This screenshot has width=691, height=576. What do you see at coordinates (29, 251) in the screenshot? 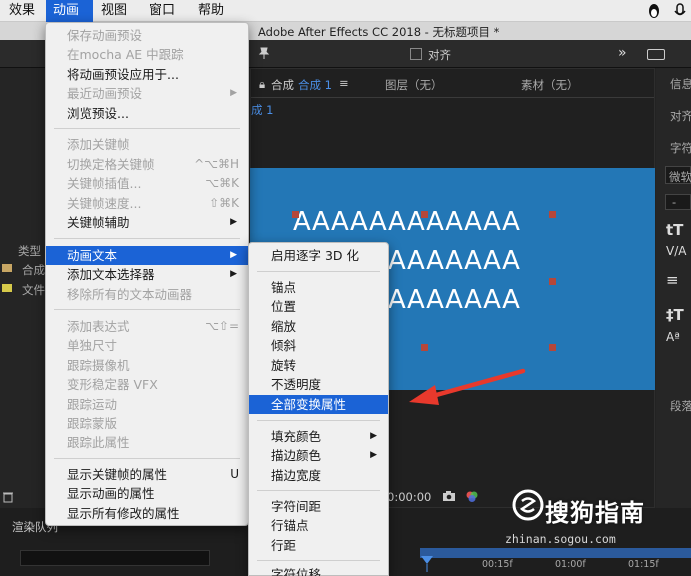
I see `type-column-header: 类型` at bounding box center [29, 251].